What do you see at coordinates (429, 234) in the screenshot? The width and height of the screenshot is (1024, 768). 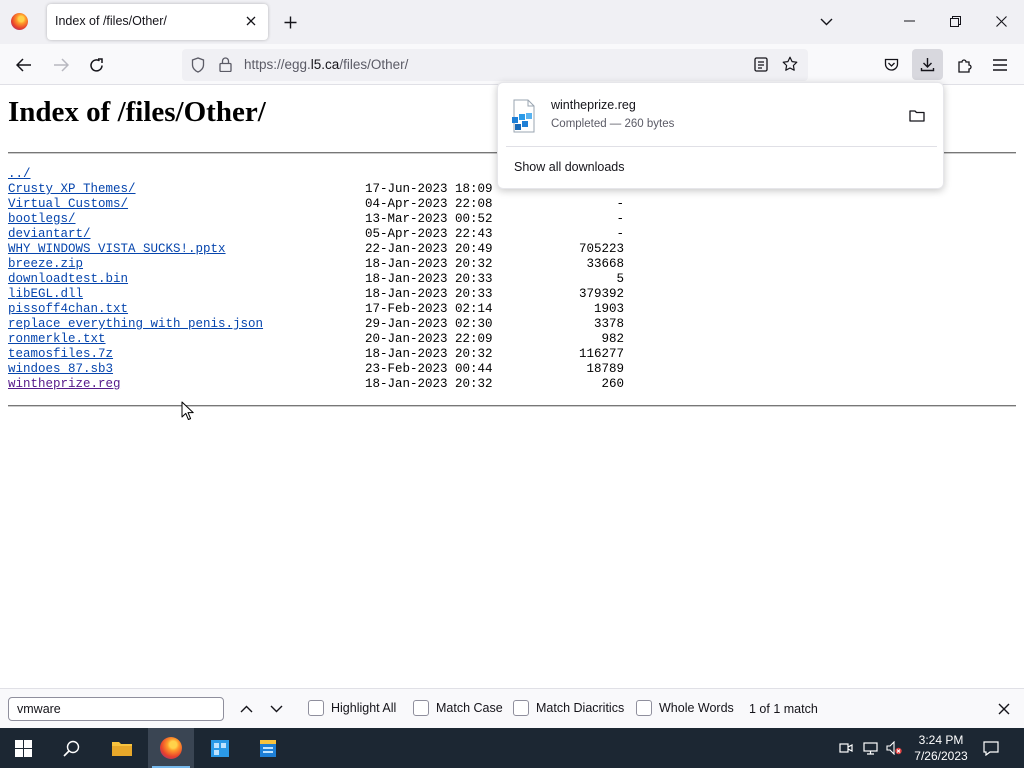 I see `file-date: 05-Apr-2023 22:43` at bounding box center [429, 234].